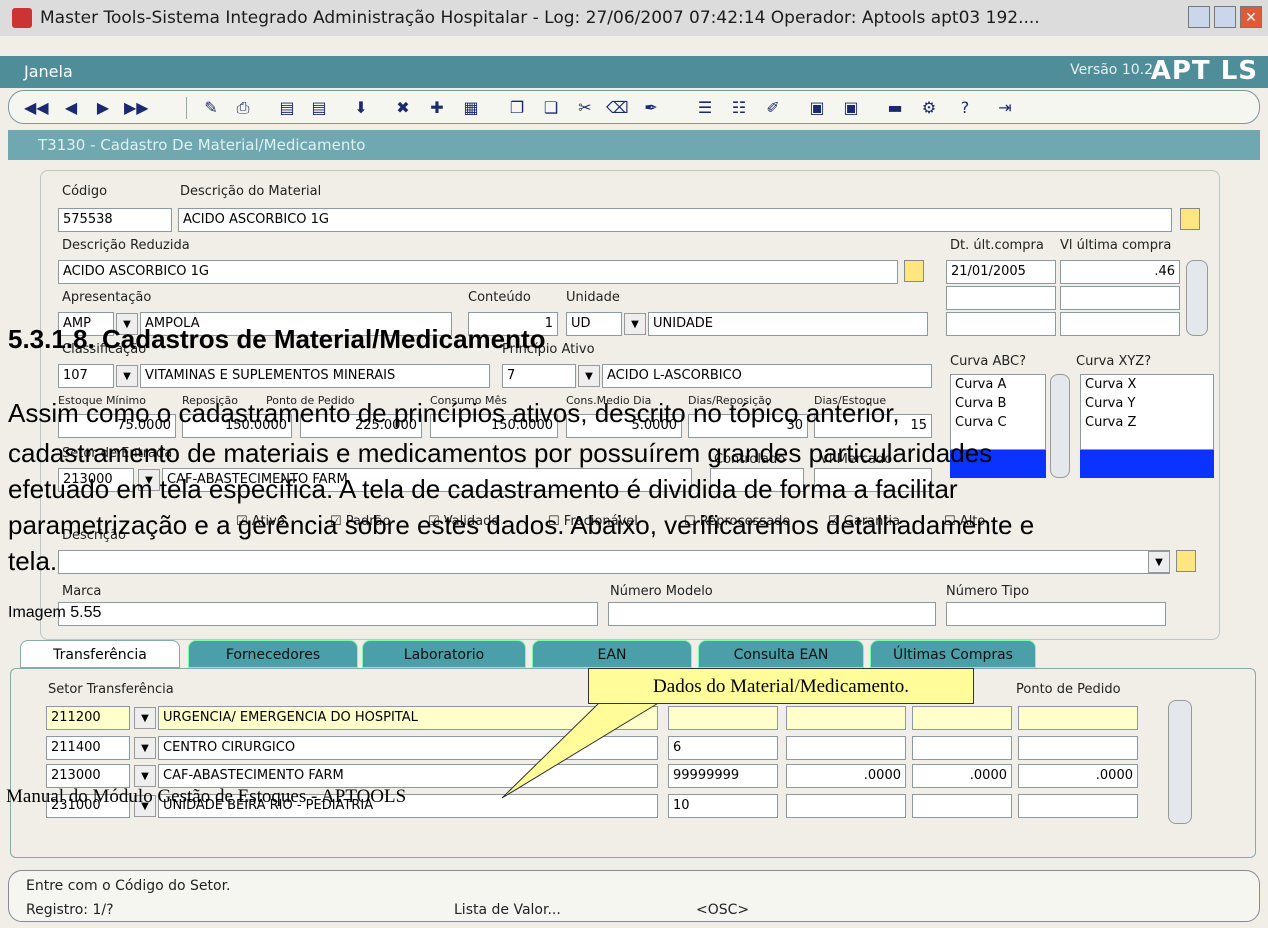 The image size is (1268, 928). Describe the element at coordinates (273, 654) in the screenshot. I see `tab-fornecedores: Fornecedores` at that location.